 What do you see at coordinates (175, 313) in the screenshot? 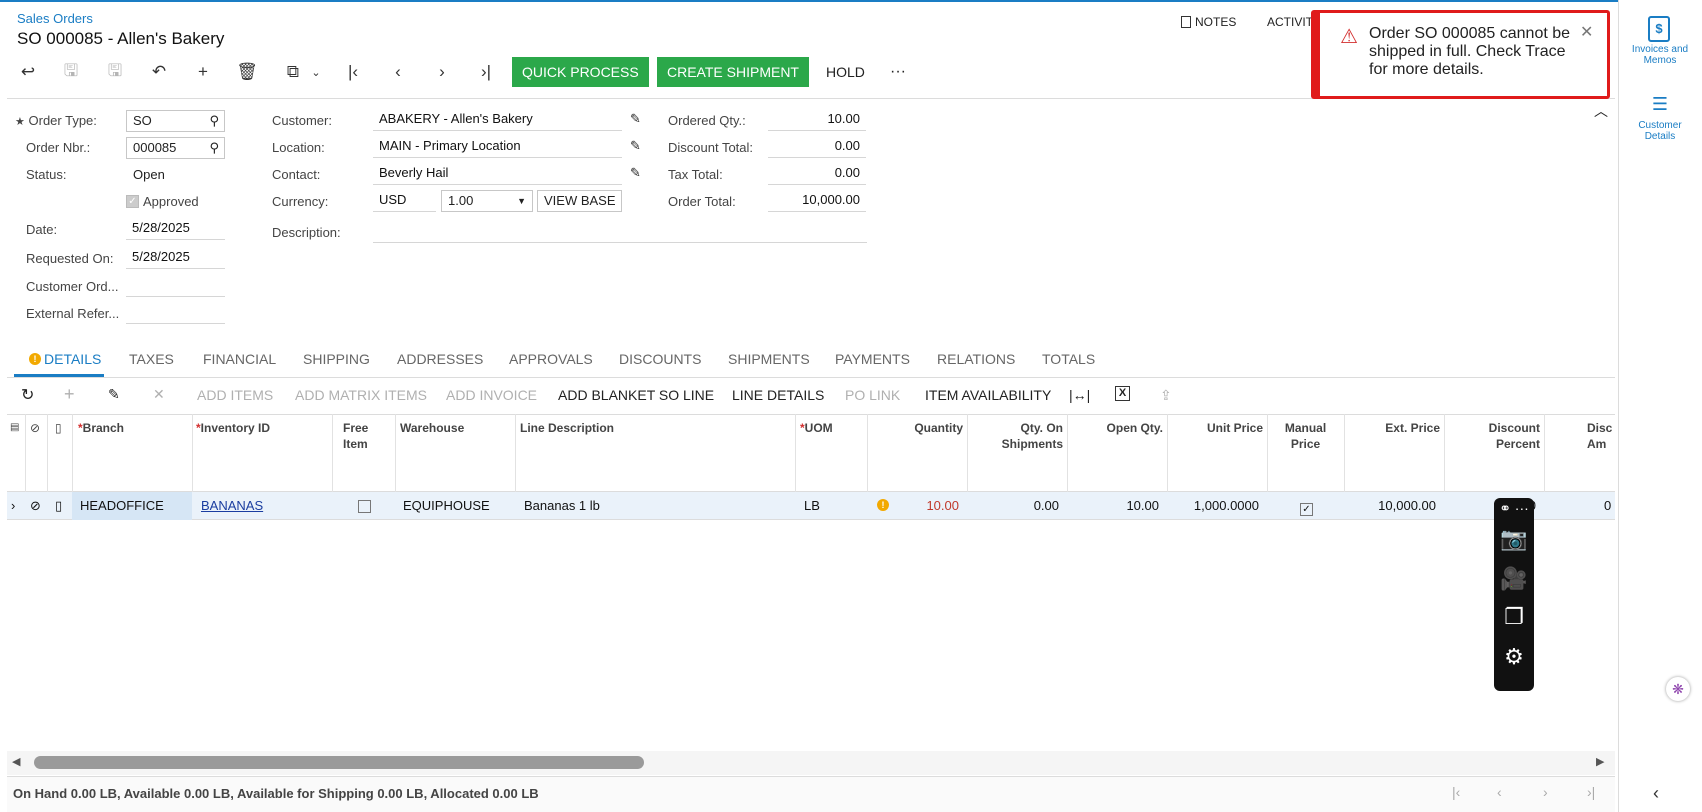
I see `external-ref-field` at bounding box center [175, 313].